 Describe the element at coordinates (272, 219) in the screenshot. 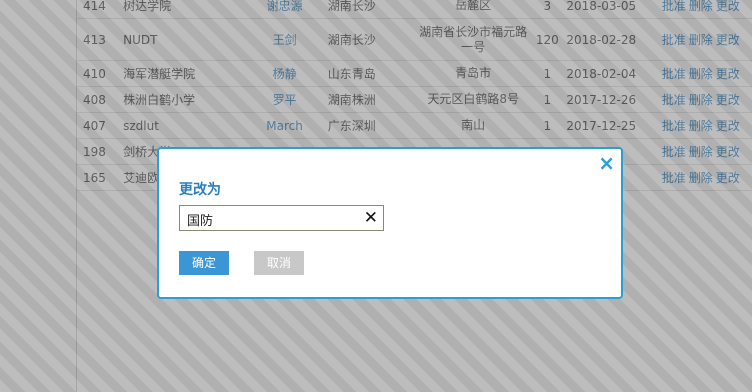

I see `edit-value-input` at that location.